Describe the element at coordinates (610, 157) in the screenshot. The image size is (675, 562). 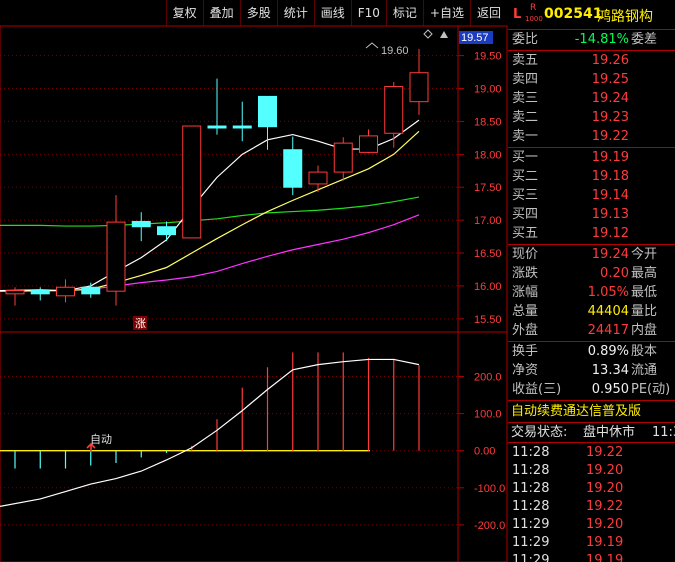
I see `bid-price: 19.19` at that location.